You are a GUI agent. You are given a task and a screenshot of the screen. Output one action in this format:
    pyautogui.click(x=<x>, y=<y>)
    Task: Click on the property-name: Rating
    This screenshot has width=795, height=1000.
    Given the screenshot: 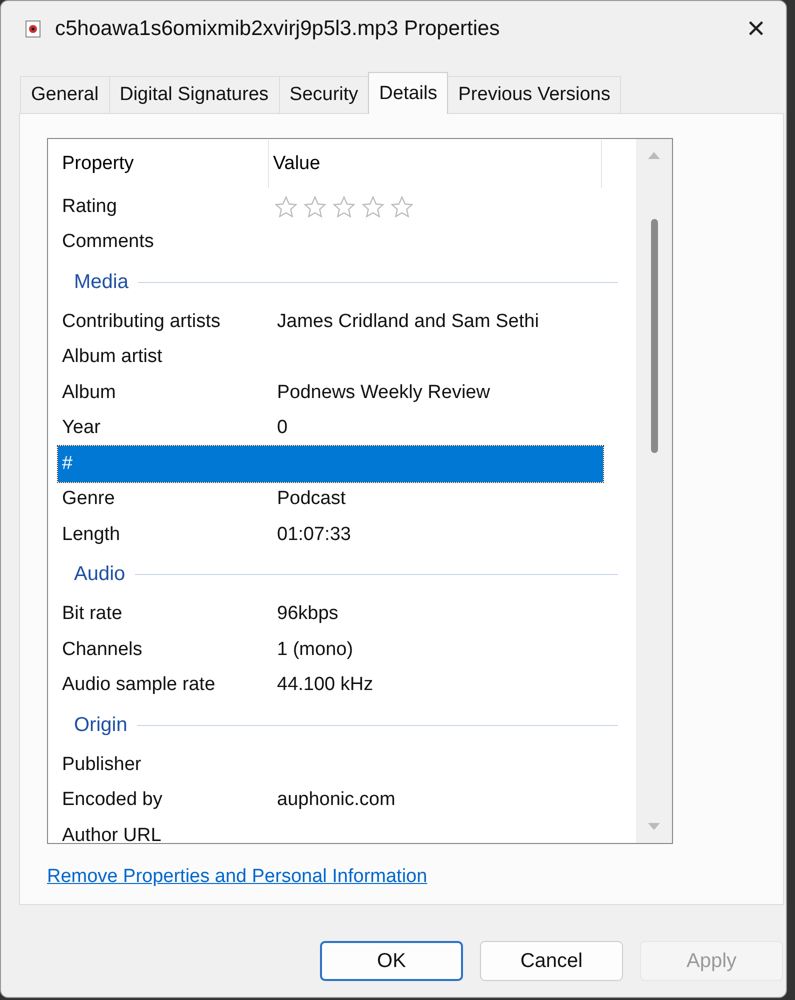 What is the action you would take?
    pyautogui.click(x=89, y=207)
    